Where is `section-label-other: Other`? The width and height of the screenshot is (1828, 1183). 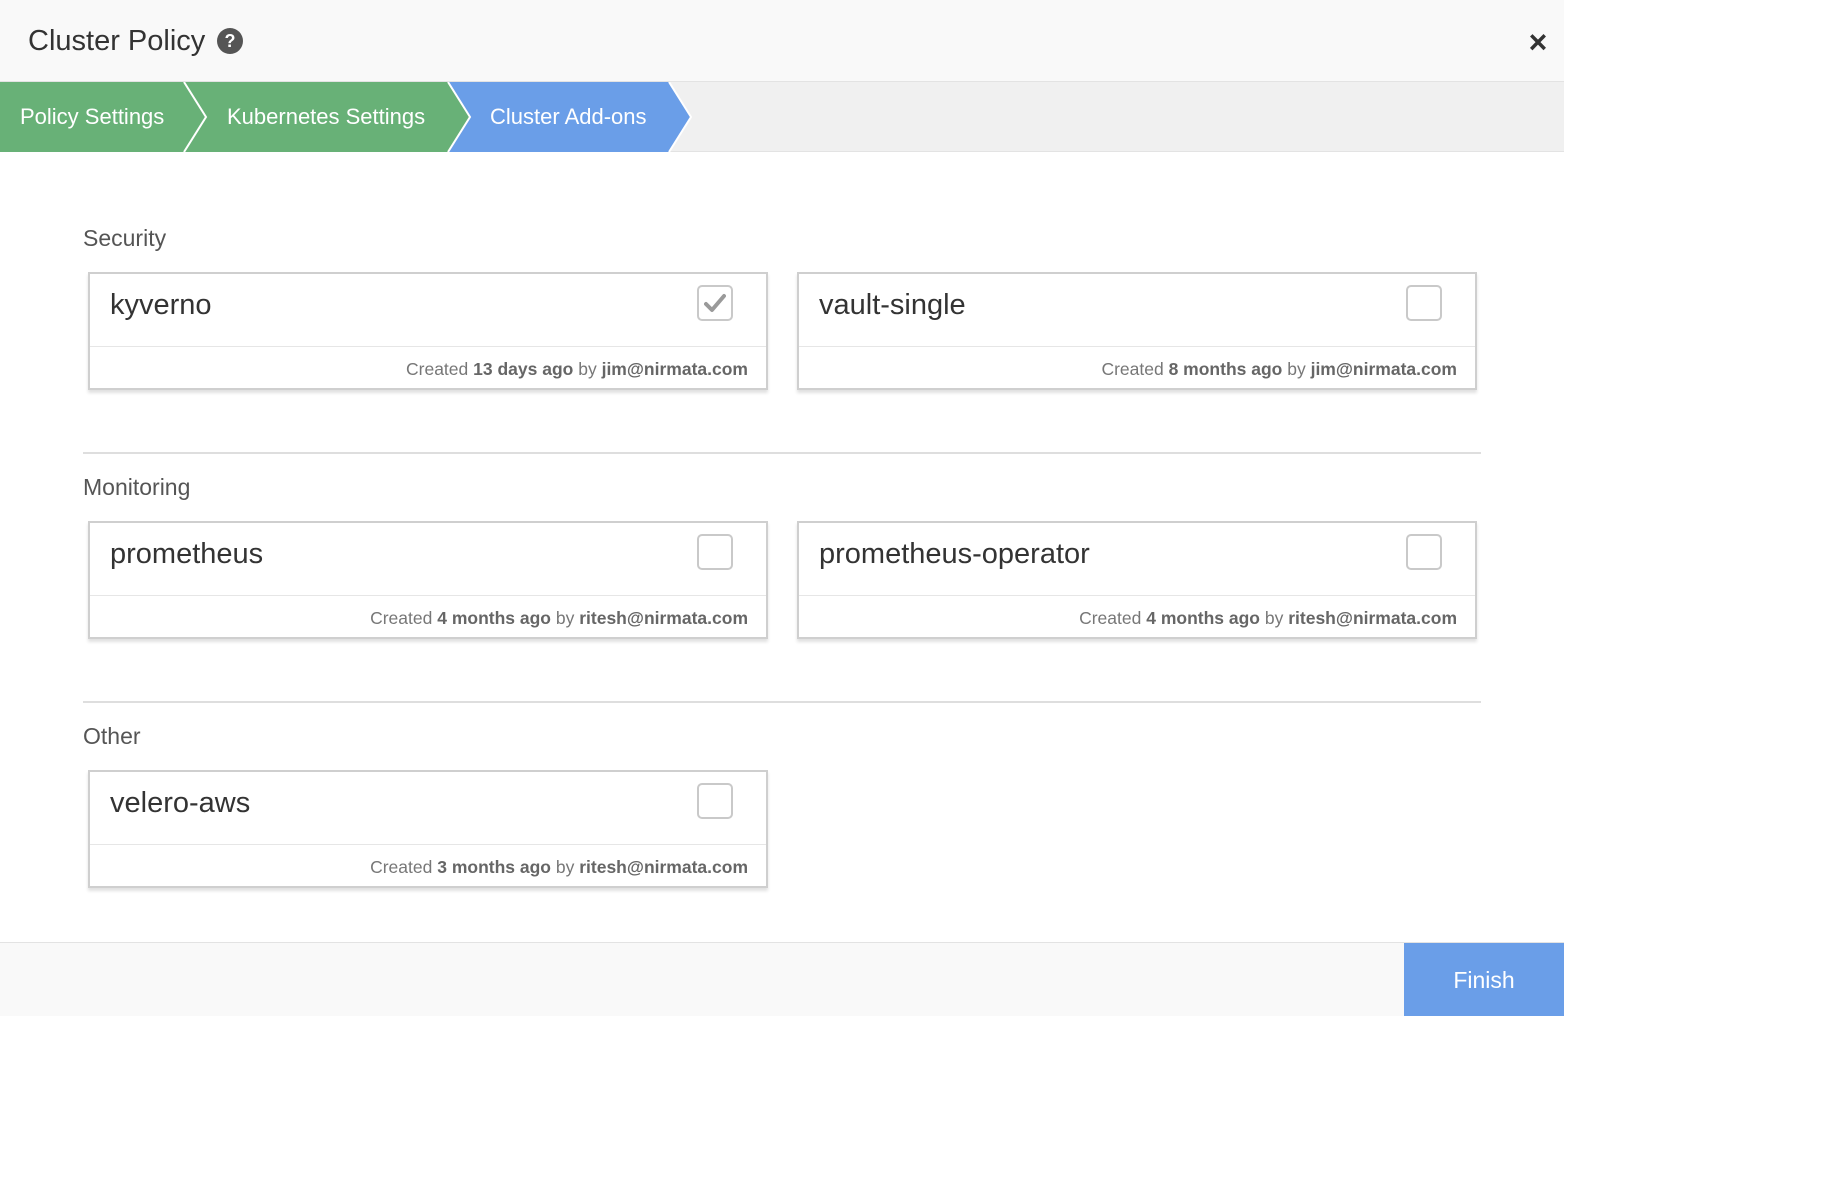
section-label-other: Other is located at coordinates (112, 736).